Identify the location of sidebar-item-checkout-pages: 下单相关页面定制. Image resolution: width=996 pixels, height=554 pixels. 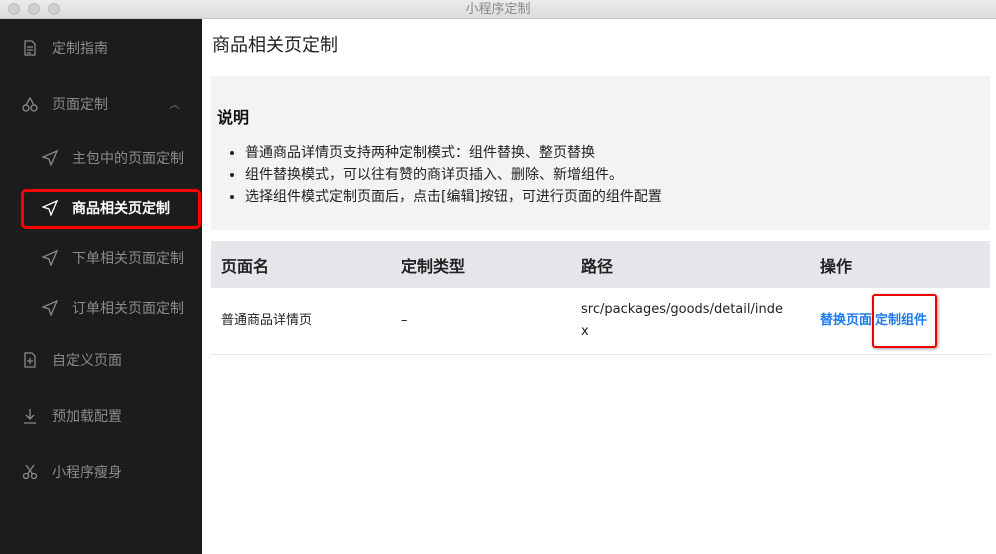
(101, 258).